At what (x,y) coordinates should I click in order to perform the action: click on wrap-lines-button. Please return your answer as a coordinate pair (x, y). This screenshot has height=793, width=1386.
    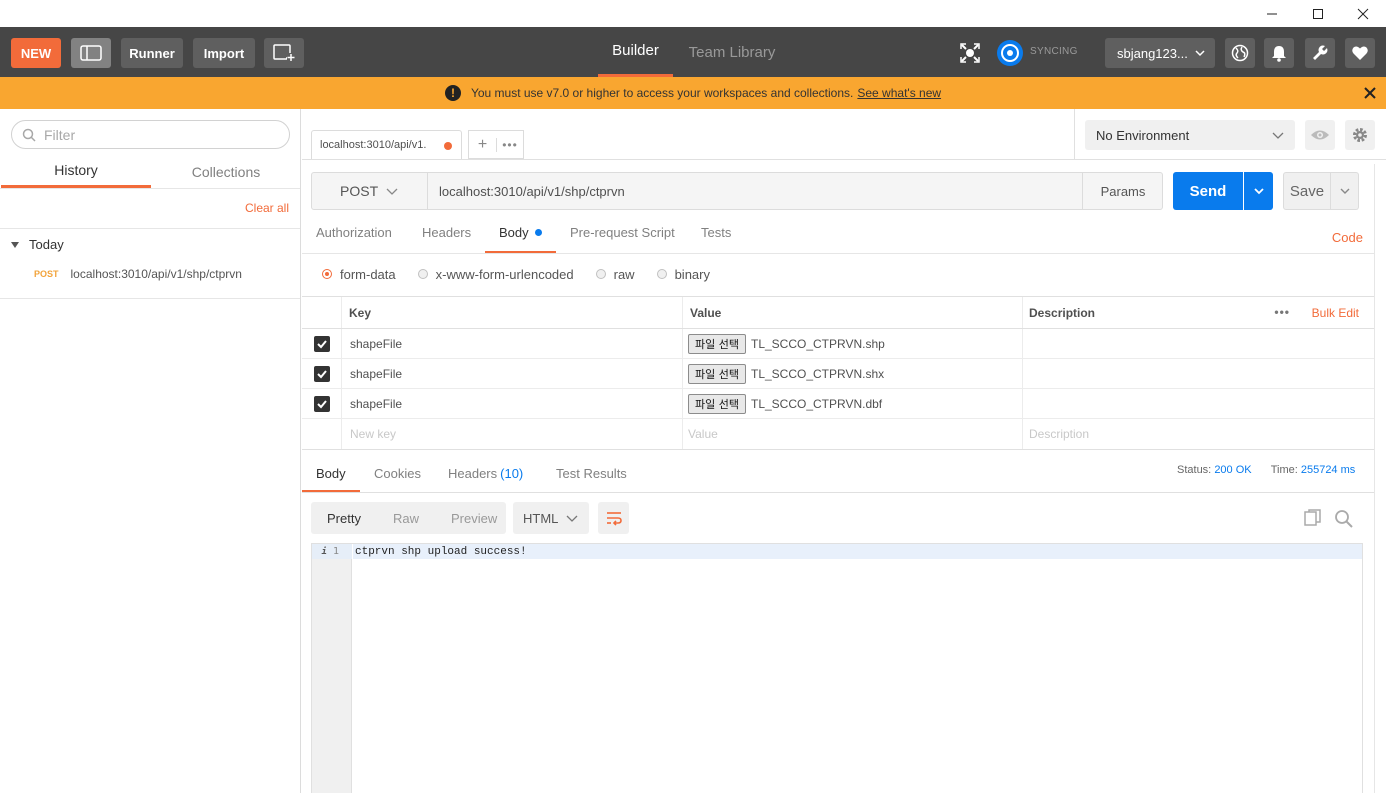
    Looking at the image, I should click on (613, 518).